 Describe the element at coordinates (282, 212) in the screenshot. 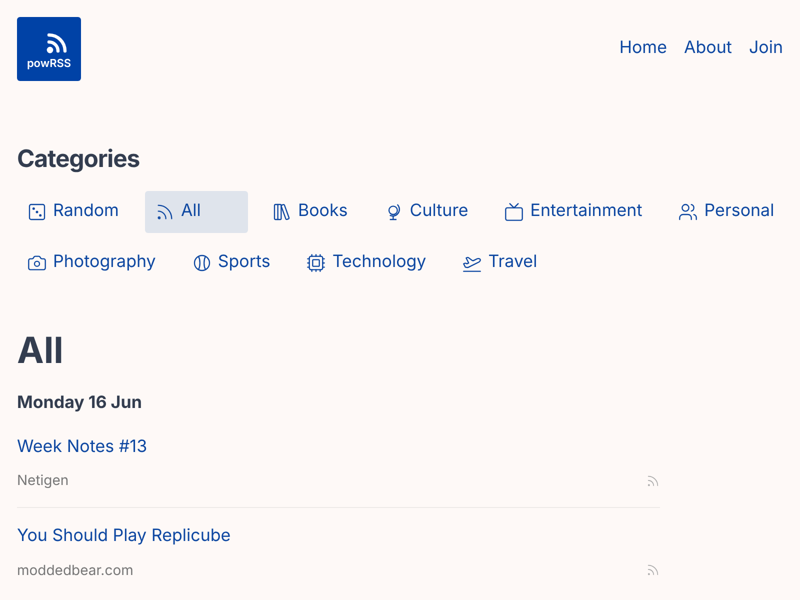

I see `books-icon` at that location.